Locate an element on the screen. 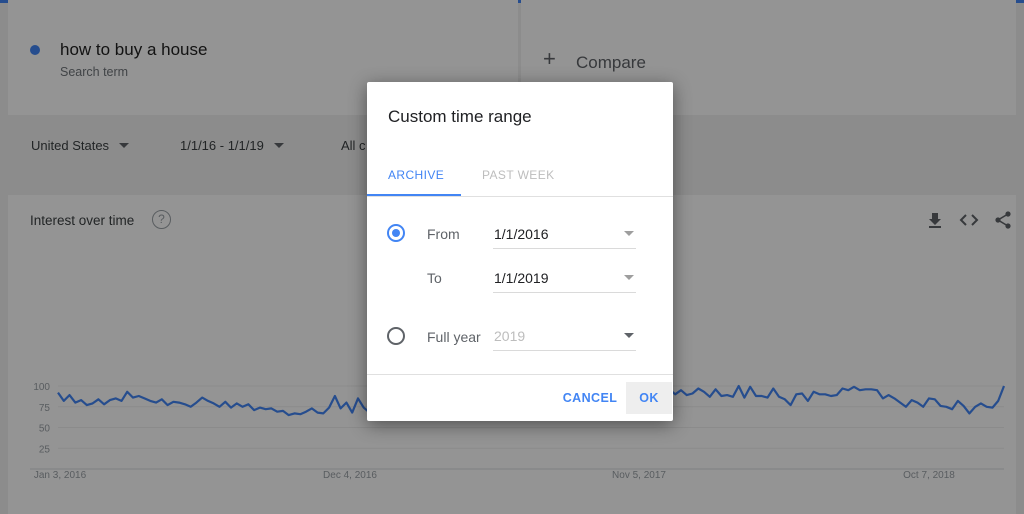 This screenshot has width=1024, height=514. from-label: From is located at coordinates (443, 234).